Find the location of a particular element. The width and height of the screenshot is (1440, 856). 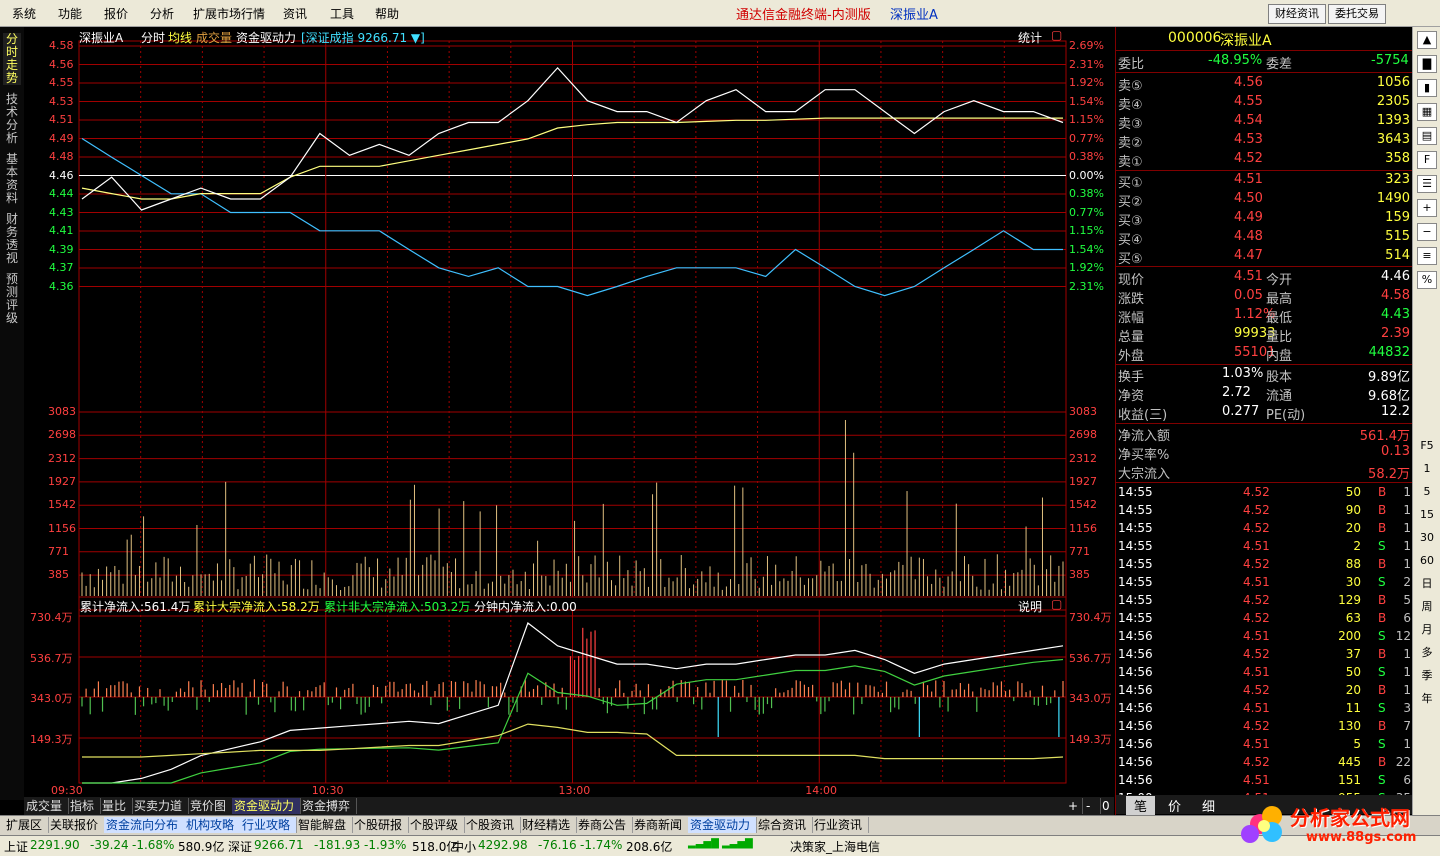

extension-tab: 综合资讯 is located at coordinates (784, 825).